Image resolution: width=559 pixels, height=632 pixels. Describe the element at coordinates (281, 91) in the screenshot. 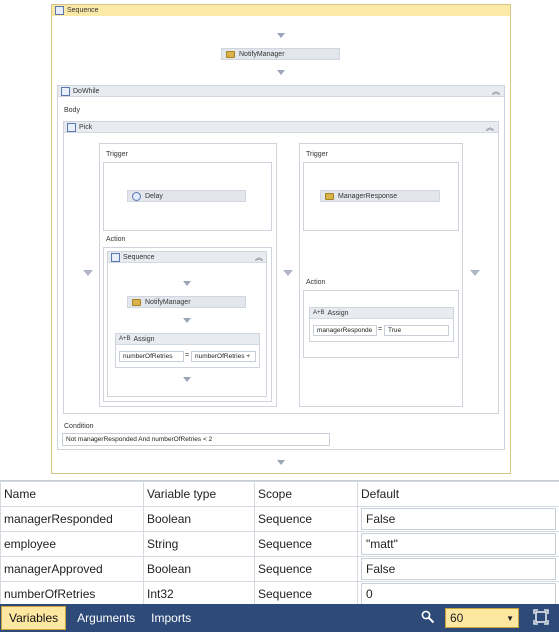

I see `dowhile-header: DoWhile ︽` at that location.